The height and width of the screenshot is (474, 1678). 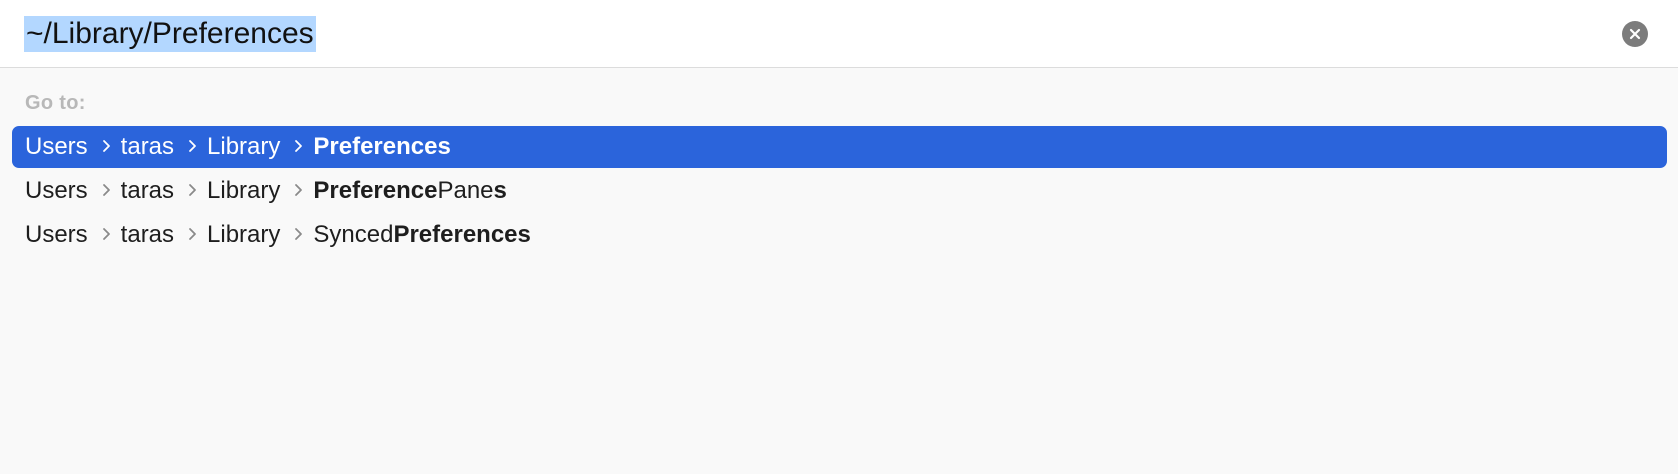 What do you see at coordinates (465, 190) in the screenshot?
I see `folder-name-rest: Pane` at bounding box center [465, 190].